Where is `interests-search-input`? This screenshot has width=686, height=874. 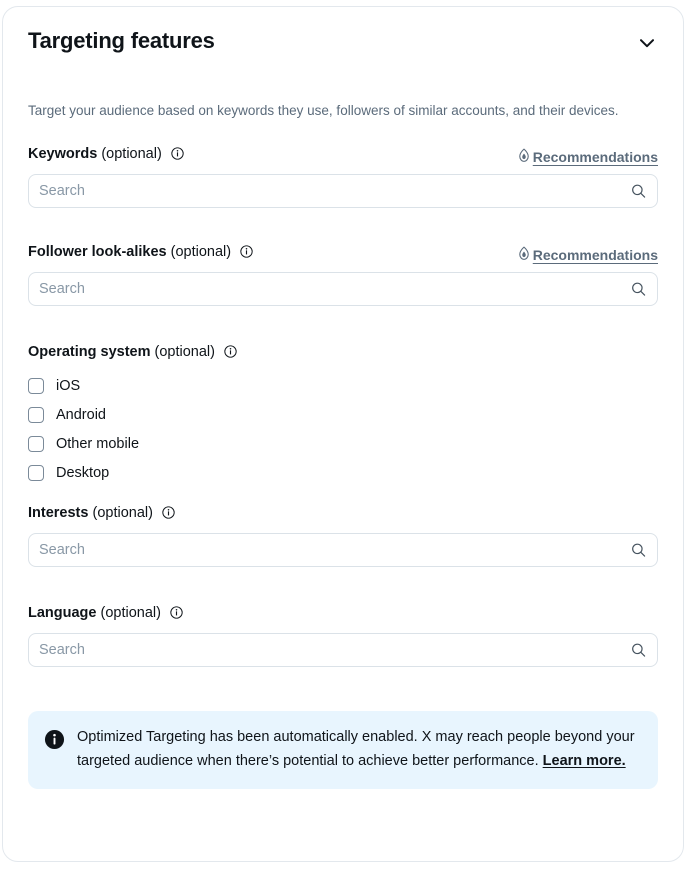
interests-search-input is located at coordinates (343, 550).